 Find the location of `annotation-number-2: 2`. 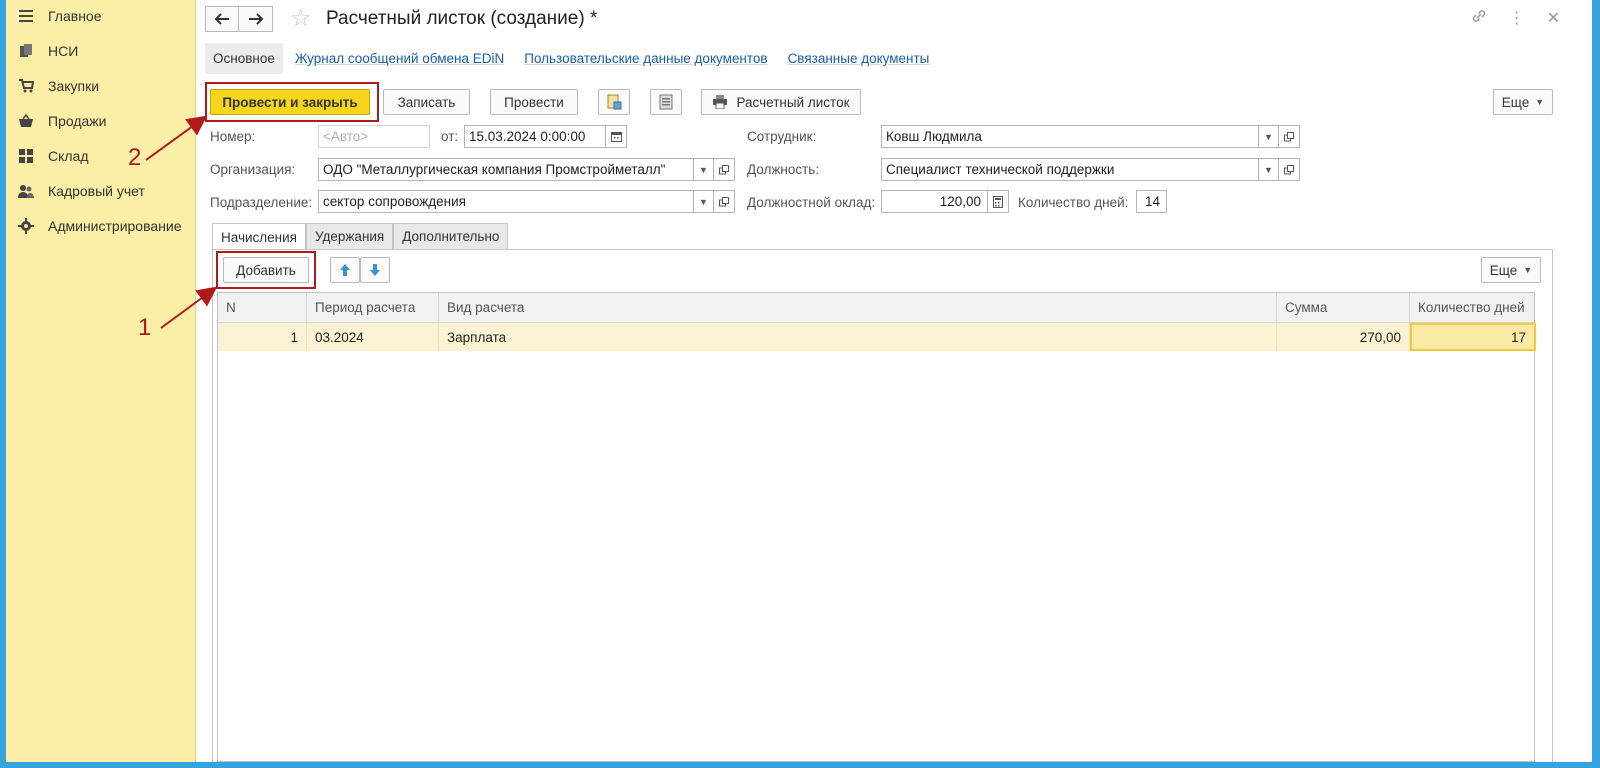

annotation-number-2: 2 is located at coordinates (135, 157).